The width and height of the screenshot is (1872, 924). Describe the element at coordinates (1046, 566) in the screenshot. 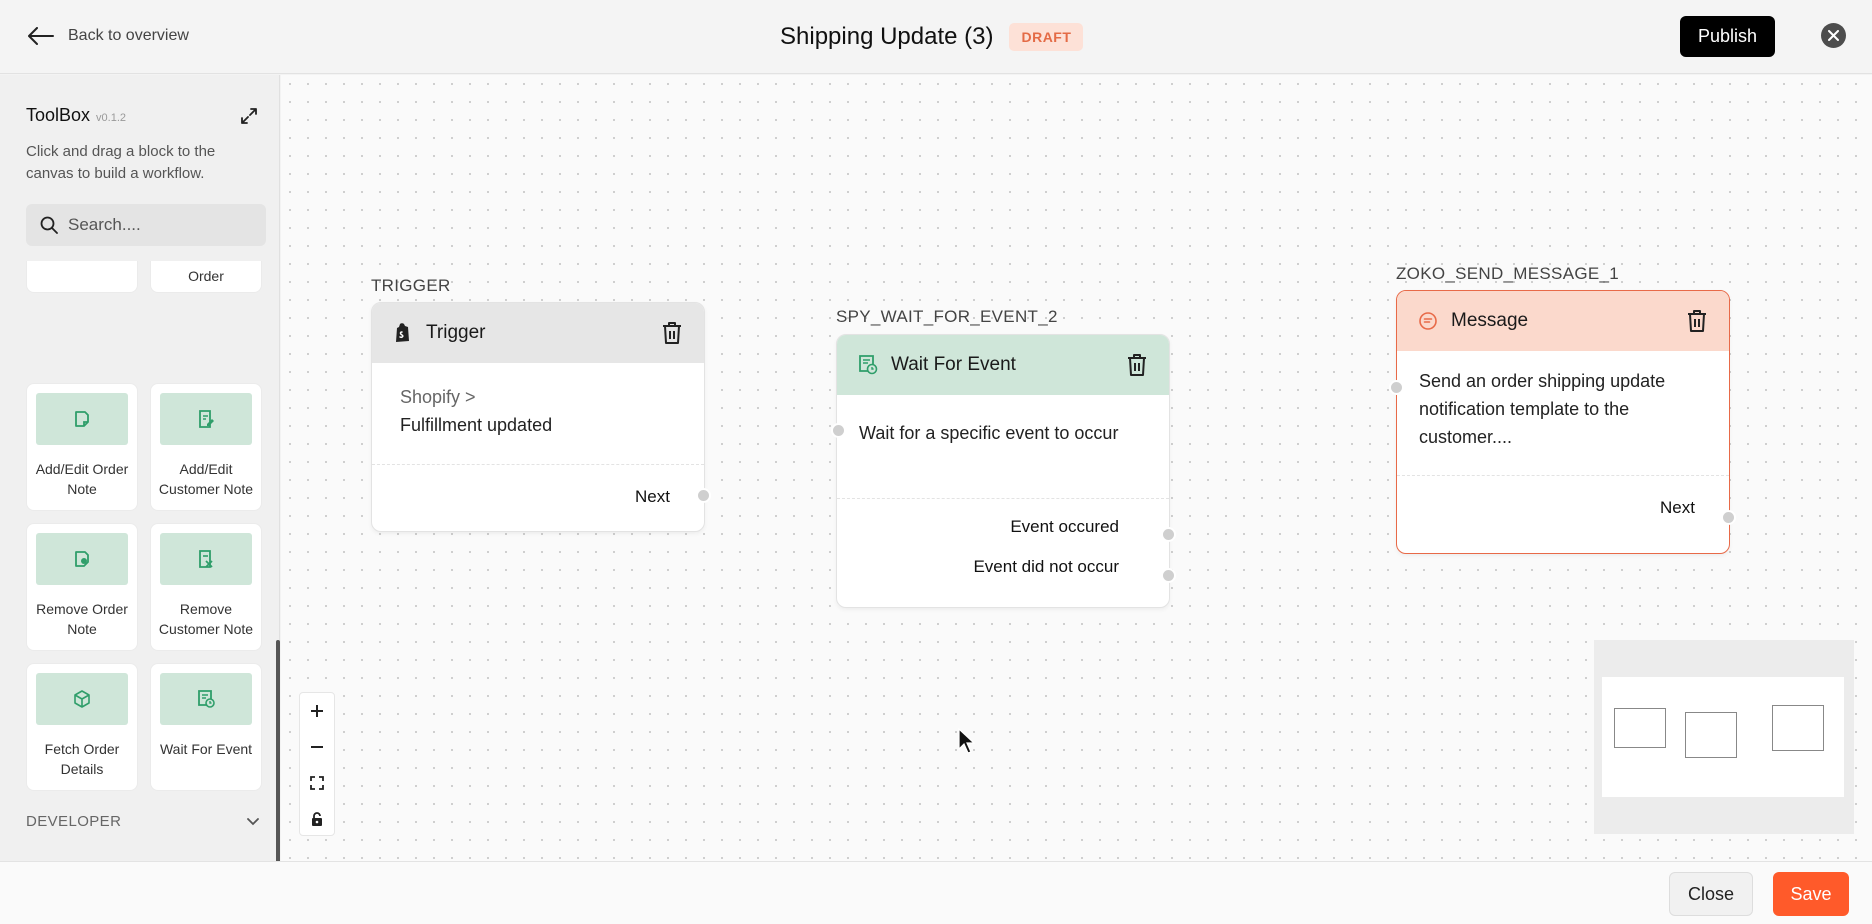

I see `wait-output-not-occurred: Event did not occur` at that location.